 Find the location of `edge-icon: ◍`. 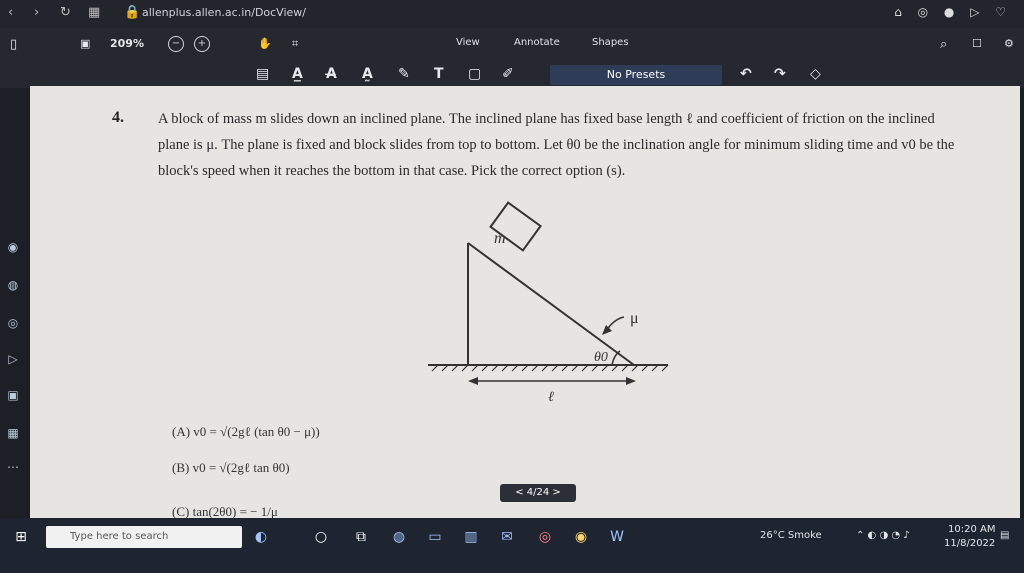

edge-icon: ◍ is located at coordinates (399, 537).